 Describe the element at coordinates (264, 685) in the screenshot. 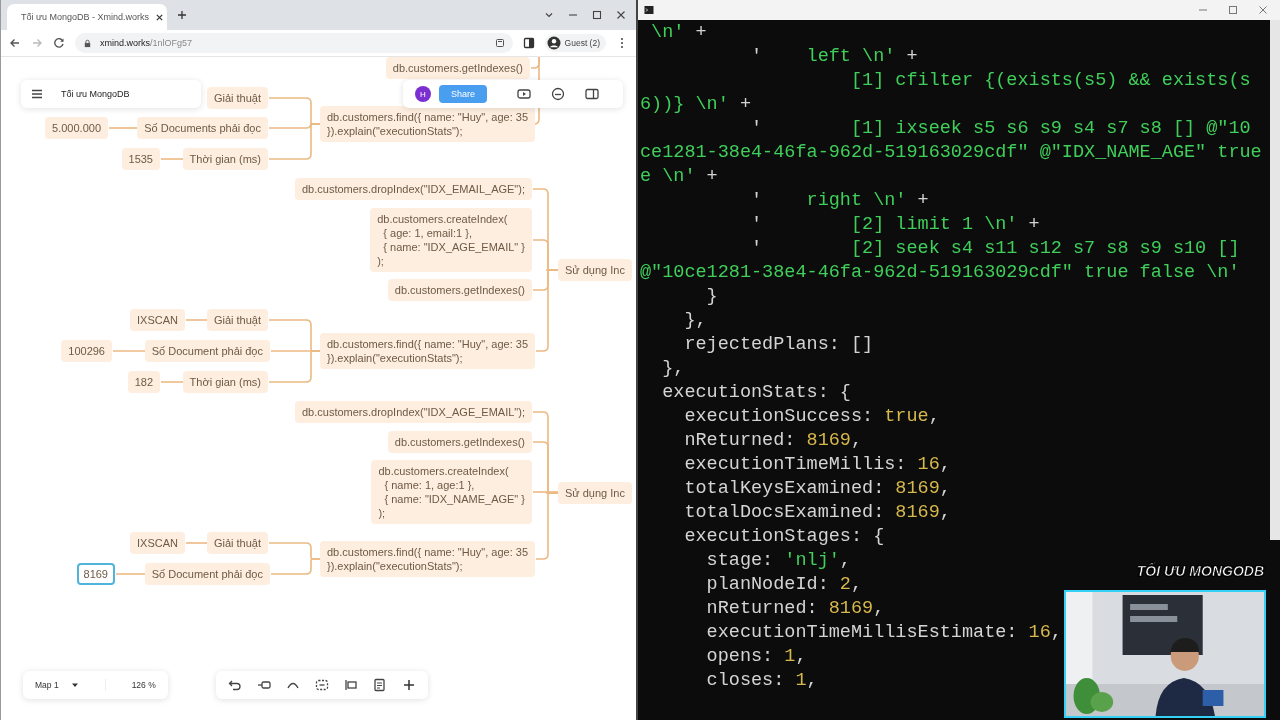

I see `subtopic-icon` at that location.